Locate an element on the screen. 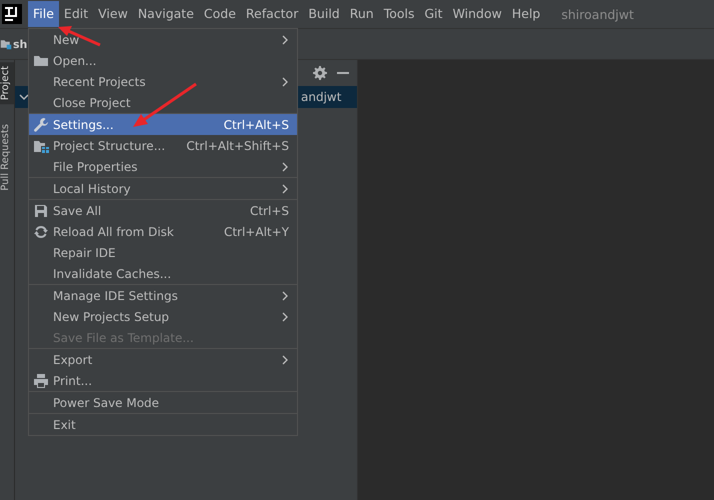 This screenshot has width=714, height=500. menu-item: Build is located at coordinates (324, 14).